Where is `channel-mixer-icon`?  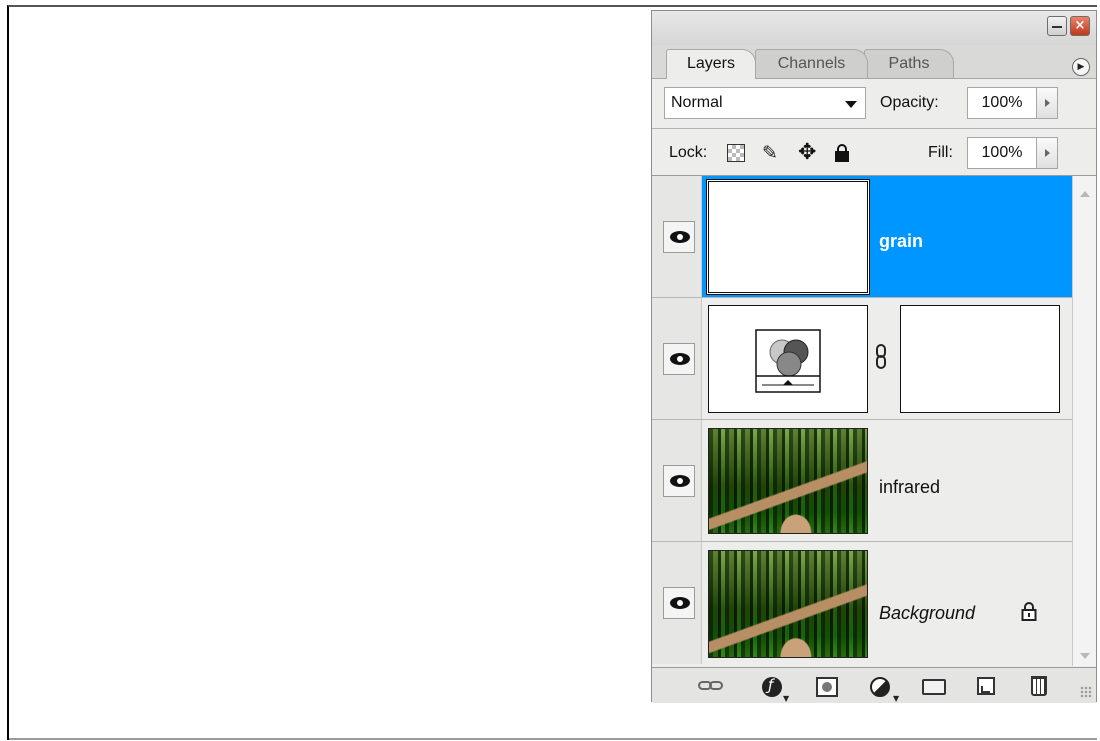 channel-mixer-icon is located at coordinates (788, 361).